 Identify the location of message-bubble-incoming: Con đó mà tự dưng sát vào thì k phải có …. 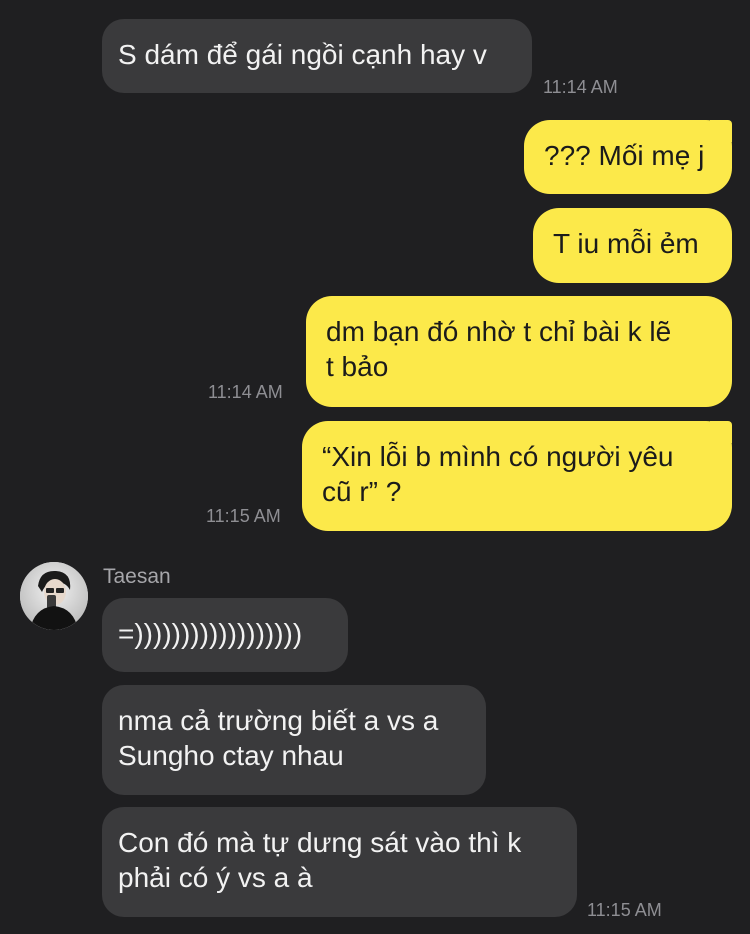
(339, 862).